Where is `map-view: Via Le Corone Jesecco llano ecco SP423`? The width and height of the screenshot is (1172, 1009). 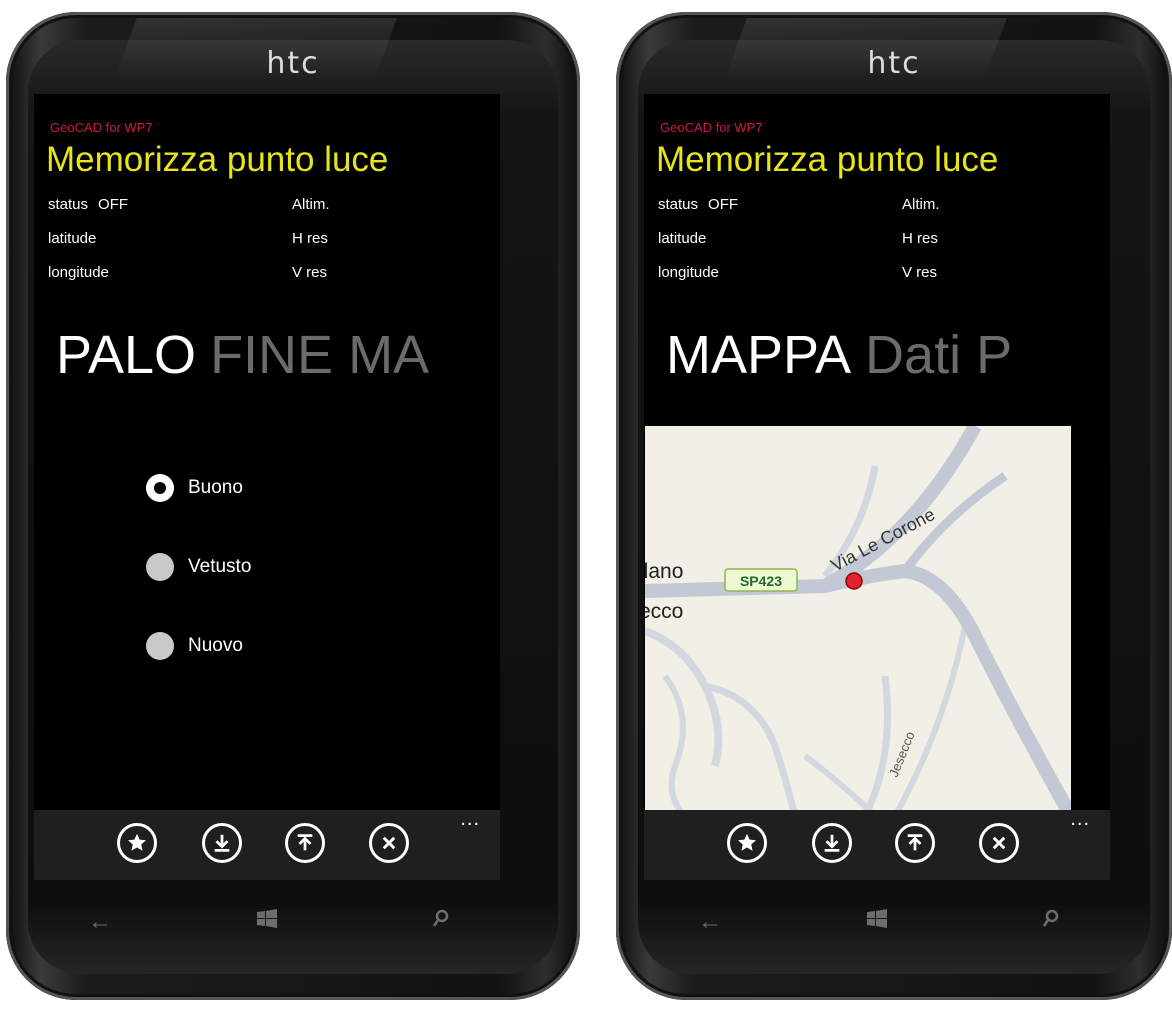 map-view: Via Le Corone Jesecco llano ecco SP423 is located at coordinates (858, 621).